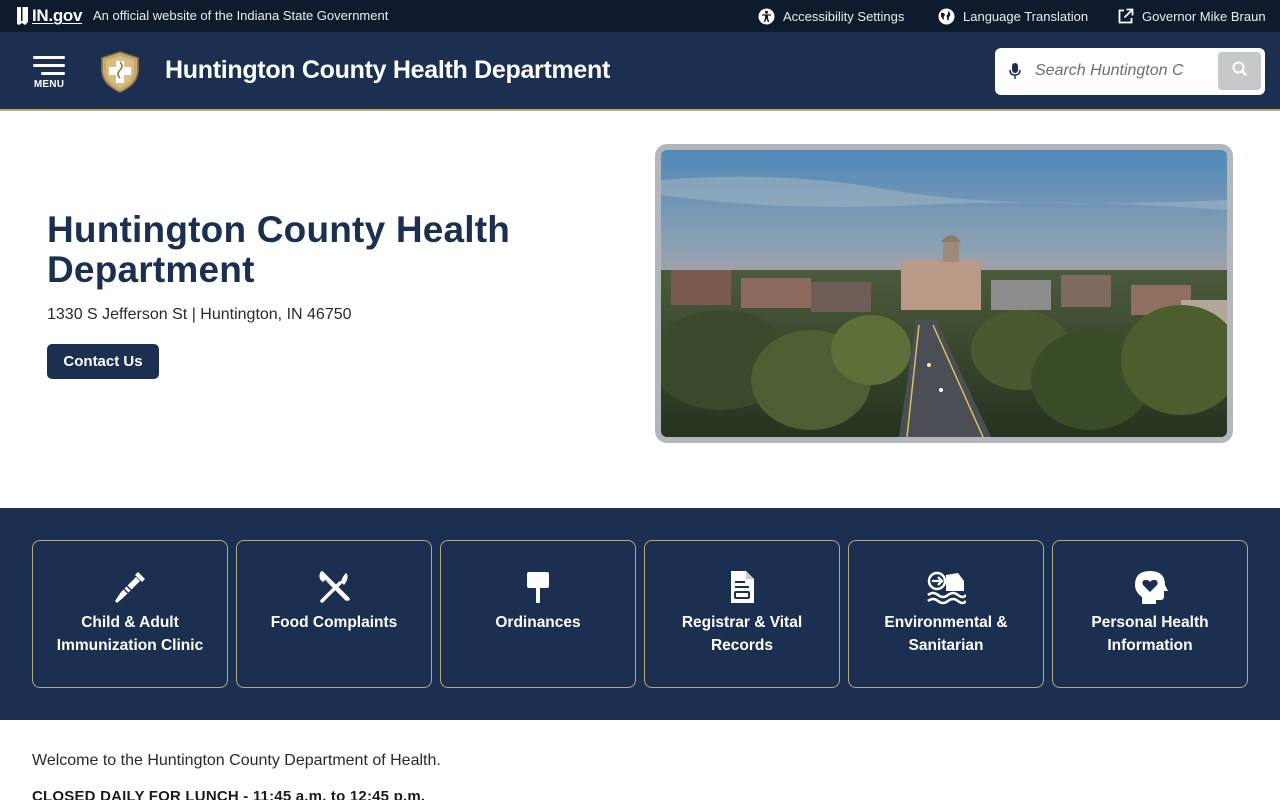 The width and height of the screenshot is (1280, 800). What do you see at coordinates (387, 70) in the screenshot?
I see `site-title: Huntington County Health Department` at bounding box center [387, 70].